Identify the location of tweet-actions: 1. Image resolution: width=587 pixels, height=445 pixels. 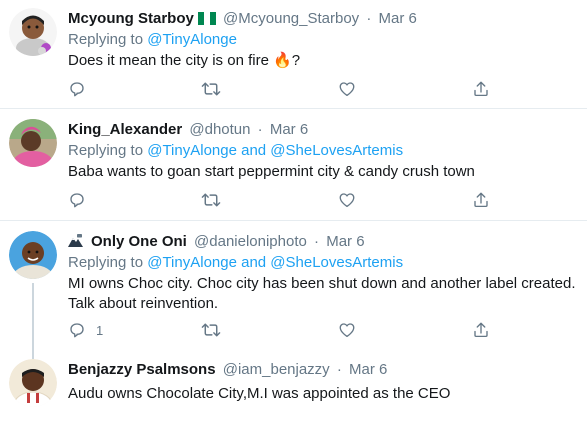
(283, 330).